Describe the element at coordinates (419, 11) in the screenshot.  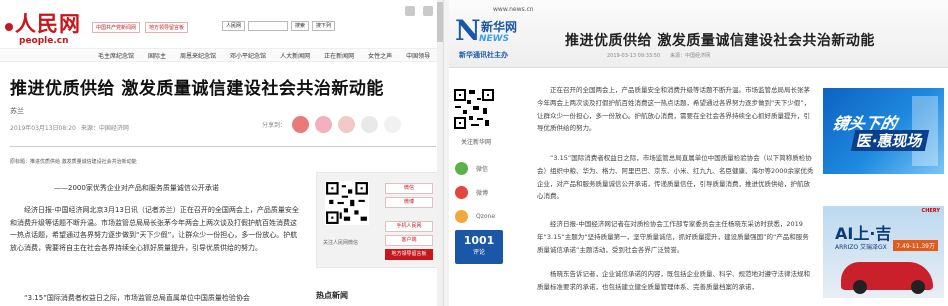
I see `toolbar-icons` at that location.